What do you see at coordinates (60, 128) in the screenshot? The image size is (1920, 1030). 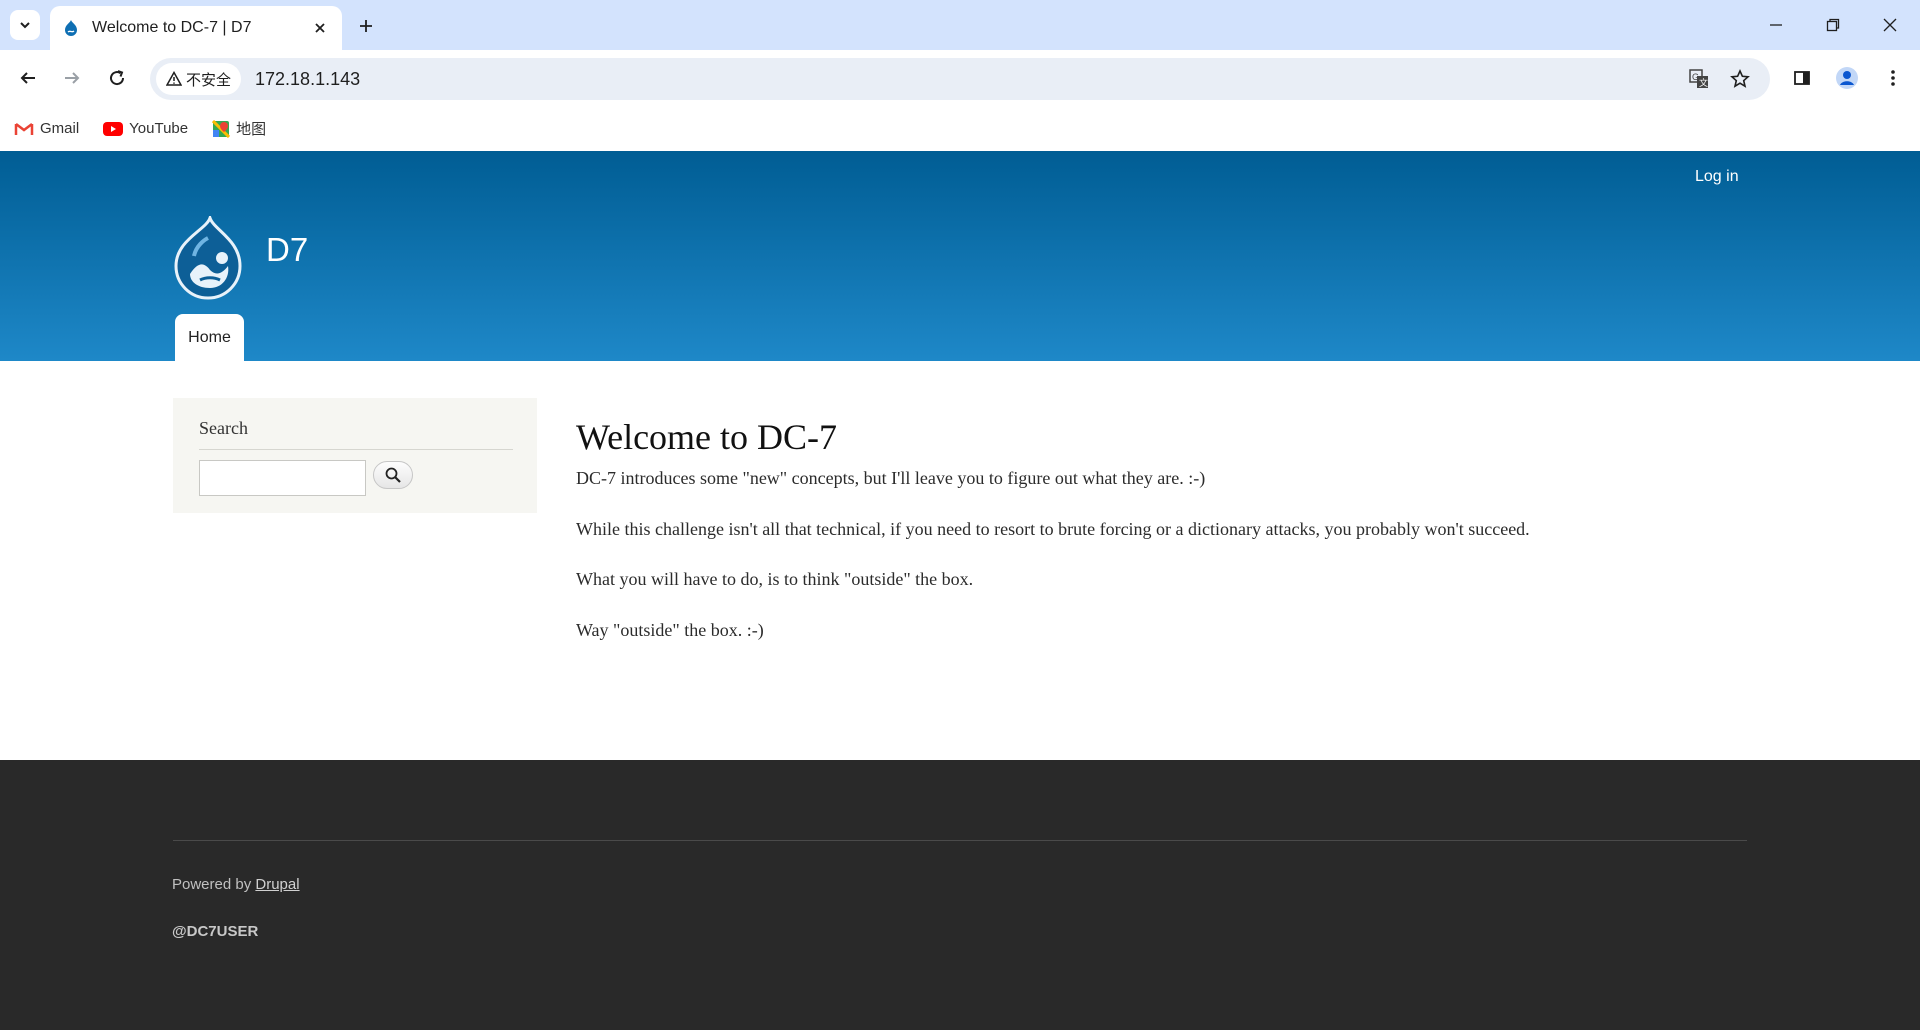 I see `bookmark-label: Gmail` at bounding box center [60, 128].